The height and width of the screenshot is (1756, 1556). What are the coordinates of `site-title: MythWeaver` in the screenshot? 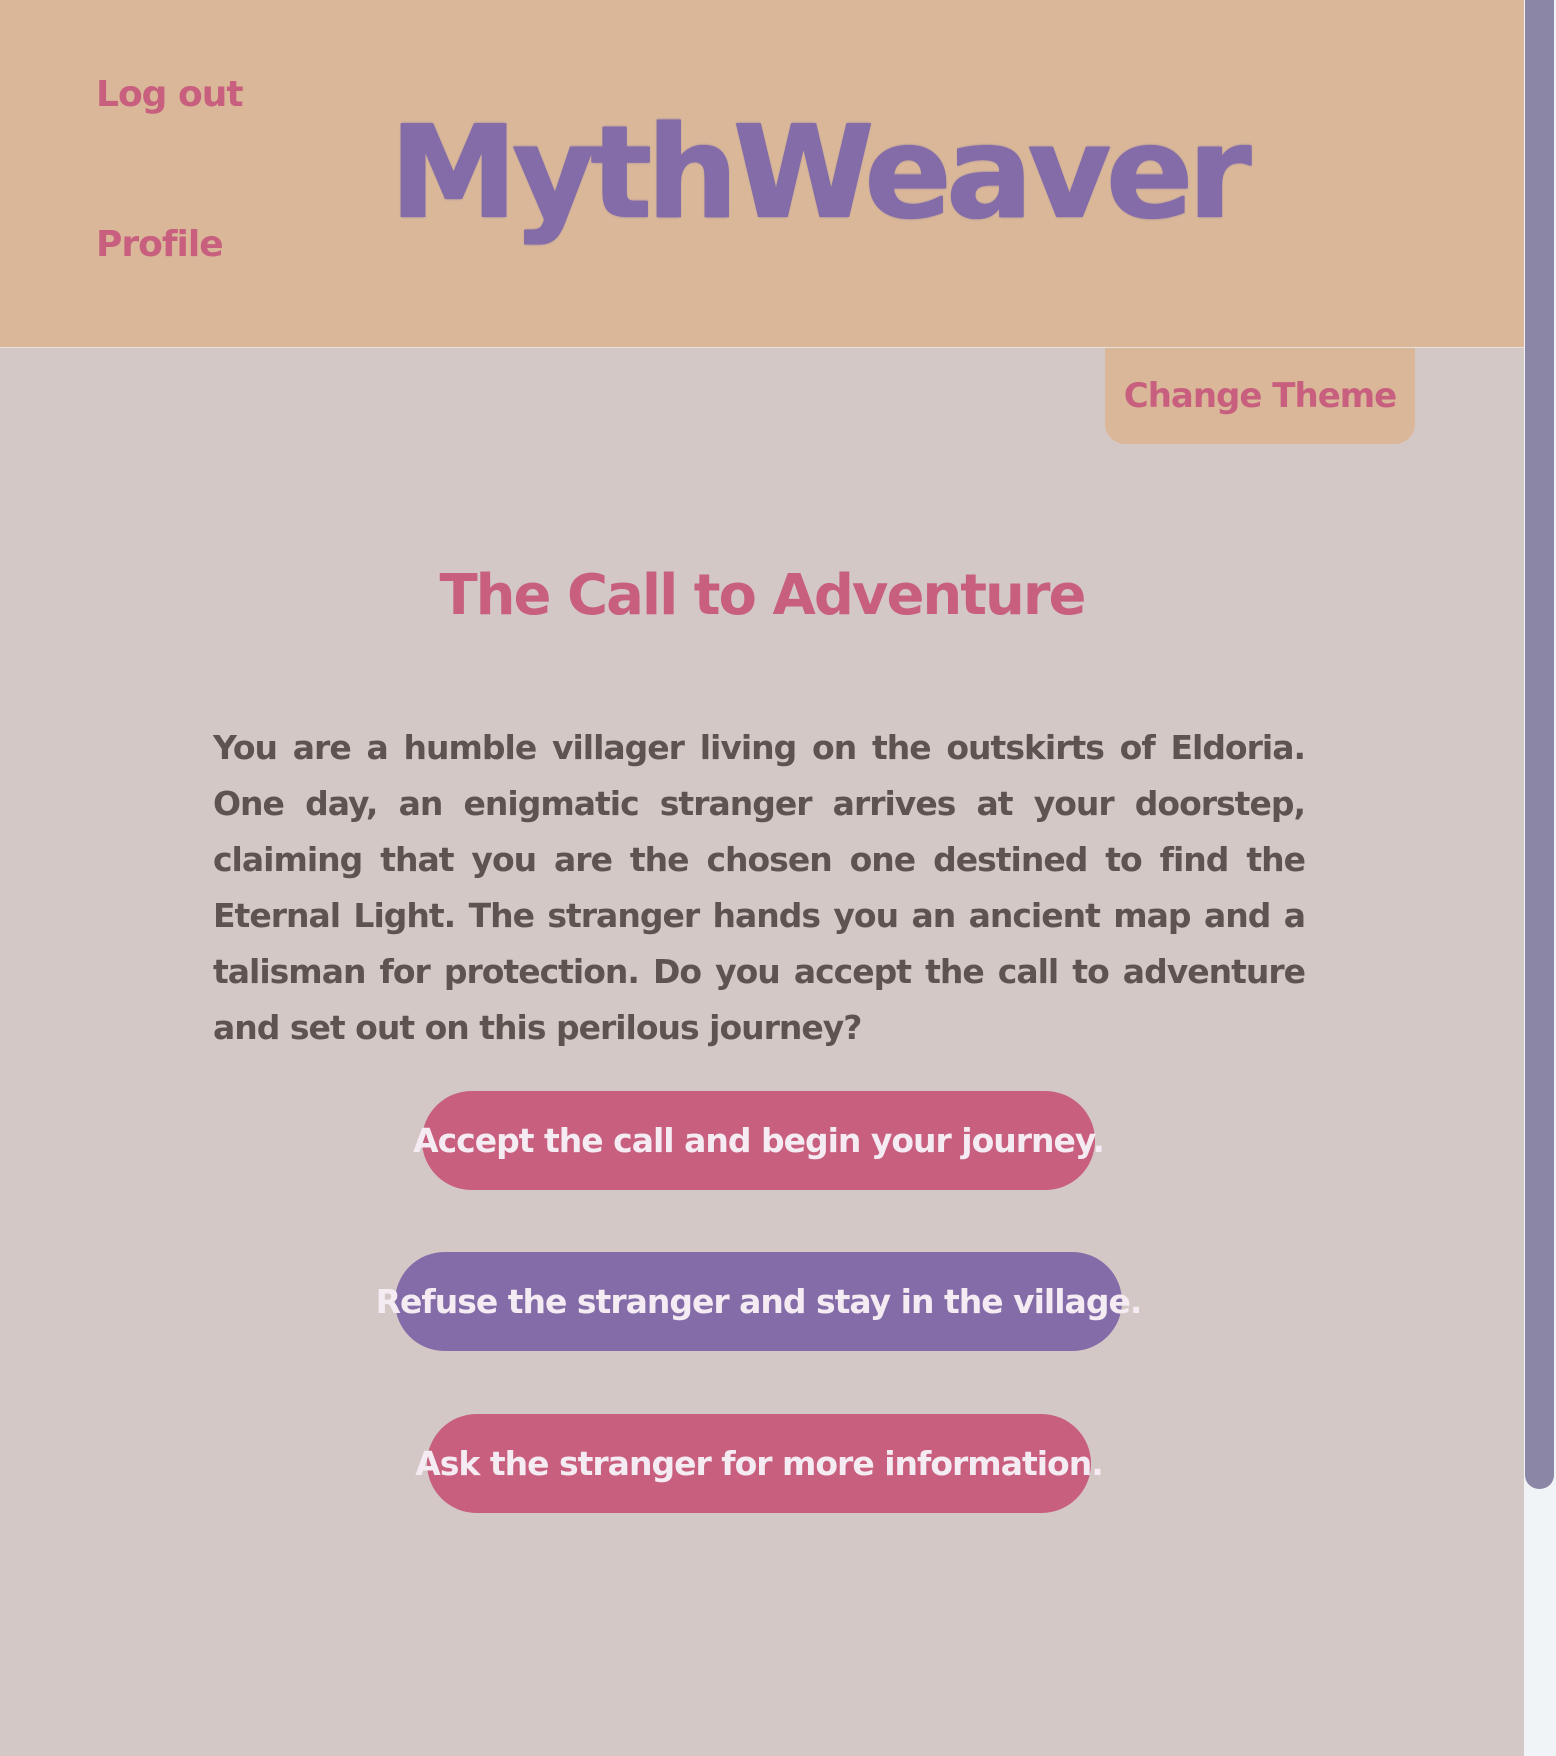 It's located at (820, 173).